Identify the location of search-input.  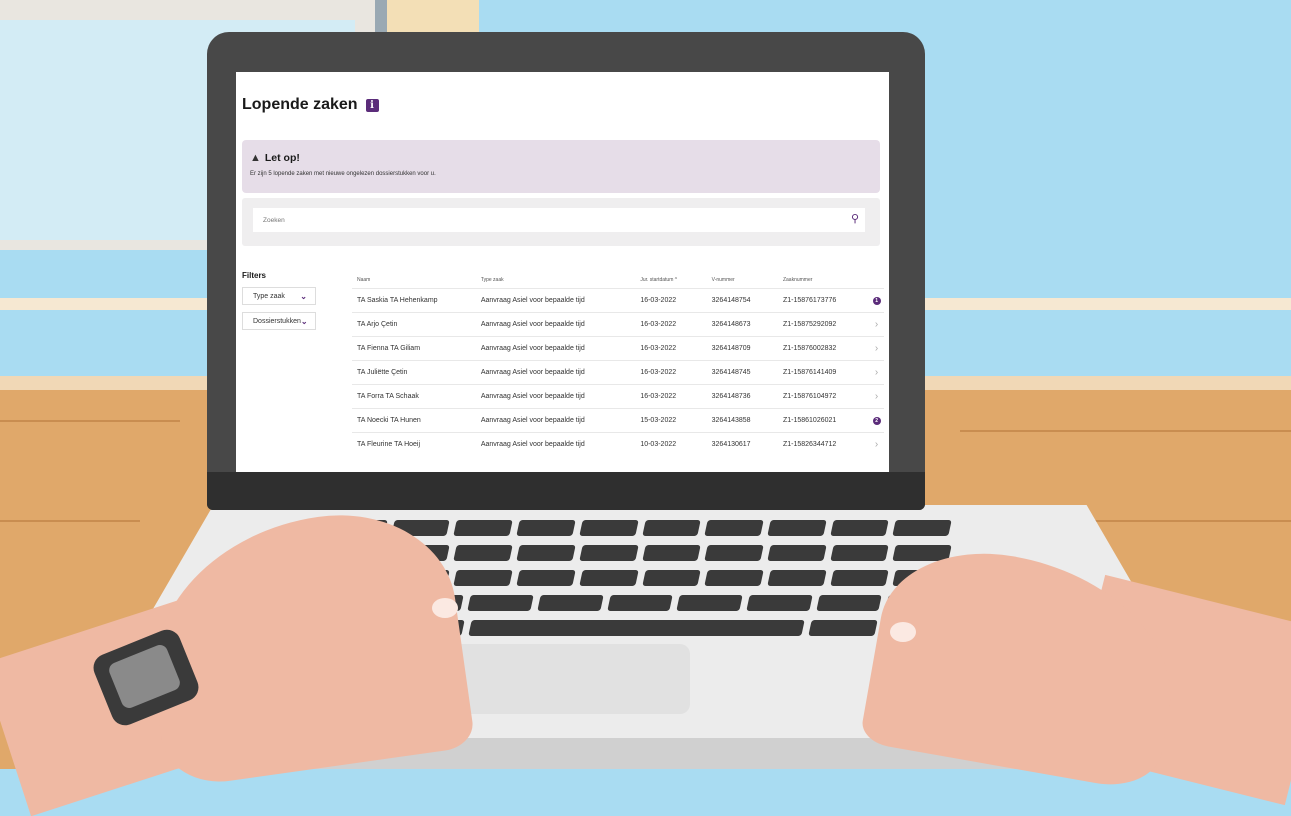
(559, 220).